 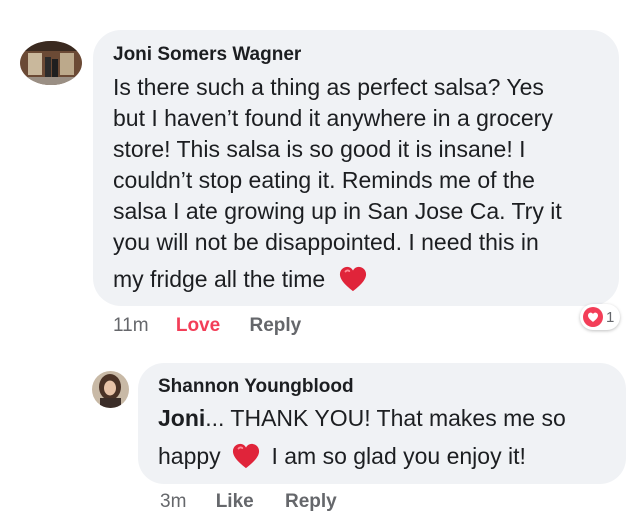 I want to click on mentioned-user: Joni, so click(x=181, y=418).